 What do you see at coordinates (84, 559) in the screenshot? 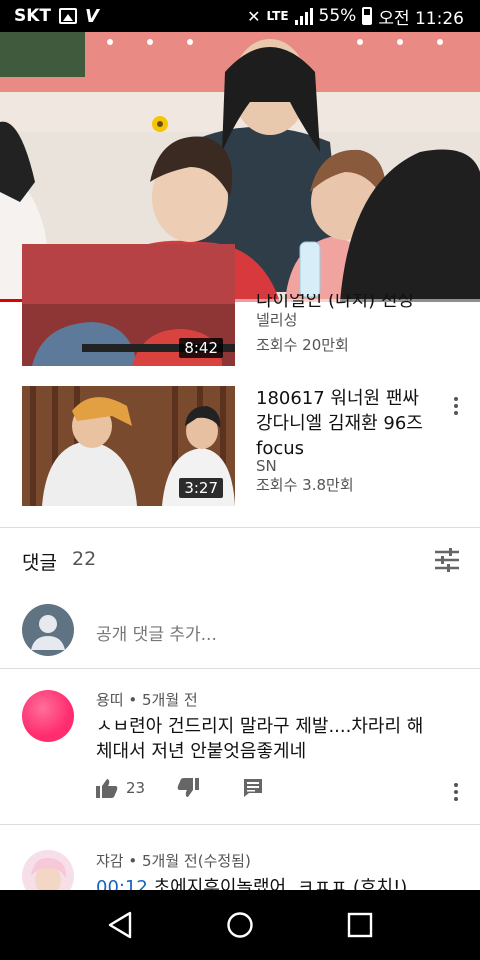
I see `comments-count: 22` at bounding box center [84, 559].